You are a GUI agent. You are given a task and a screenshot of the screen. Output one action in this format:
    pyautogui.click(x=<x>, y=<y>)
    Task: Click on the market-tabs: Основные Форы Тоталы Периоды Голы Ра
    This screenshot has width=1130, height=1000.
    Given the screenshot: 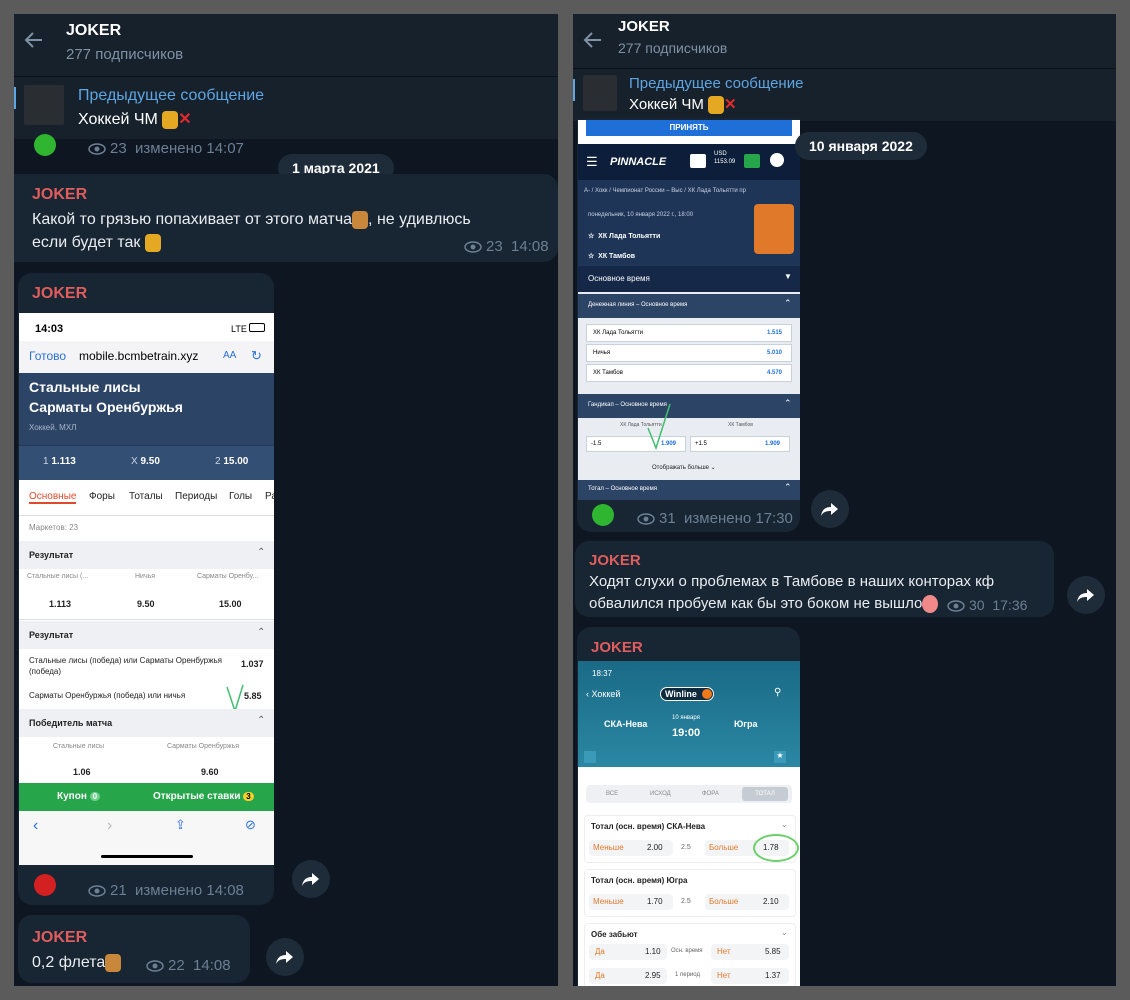 What is the action you would take?
    pyautogui.click(x=146, y=497)
    